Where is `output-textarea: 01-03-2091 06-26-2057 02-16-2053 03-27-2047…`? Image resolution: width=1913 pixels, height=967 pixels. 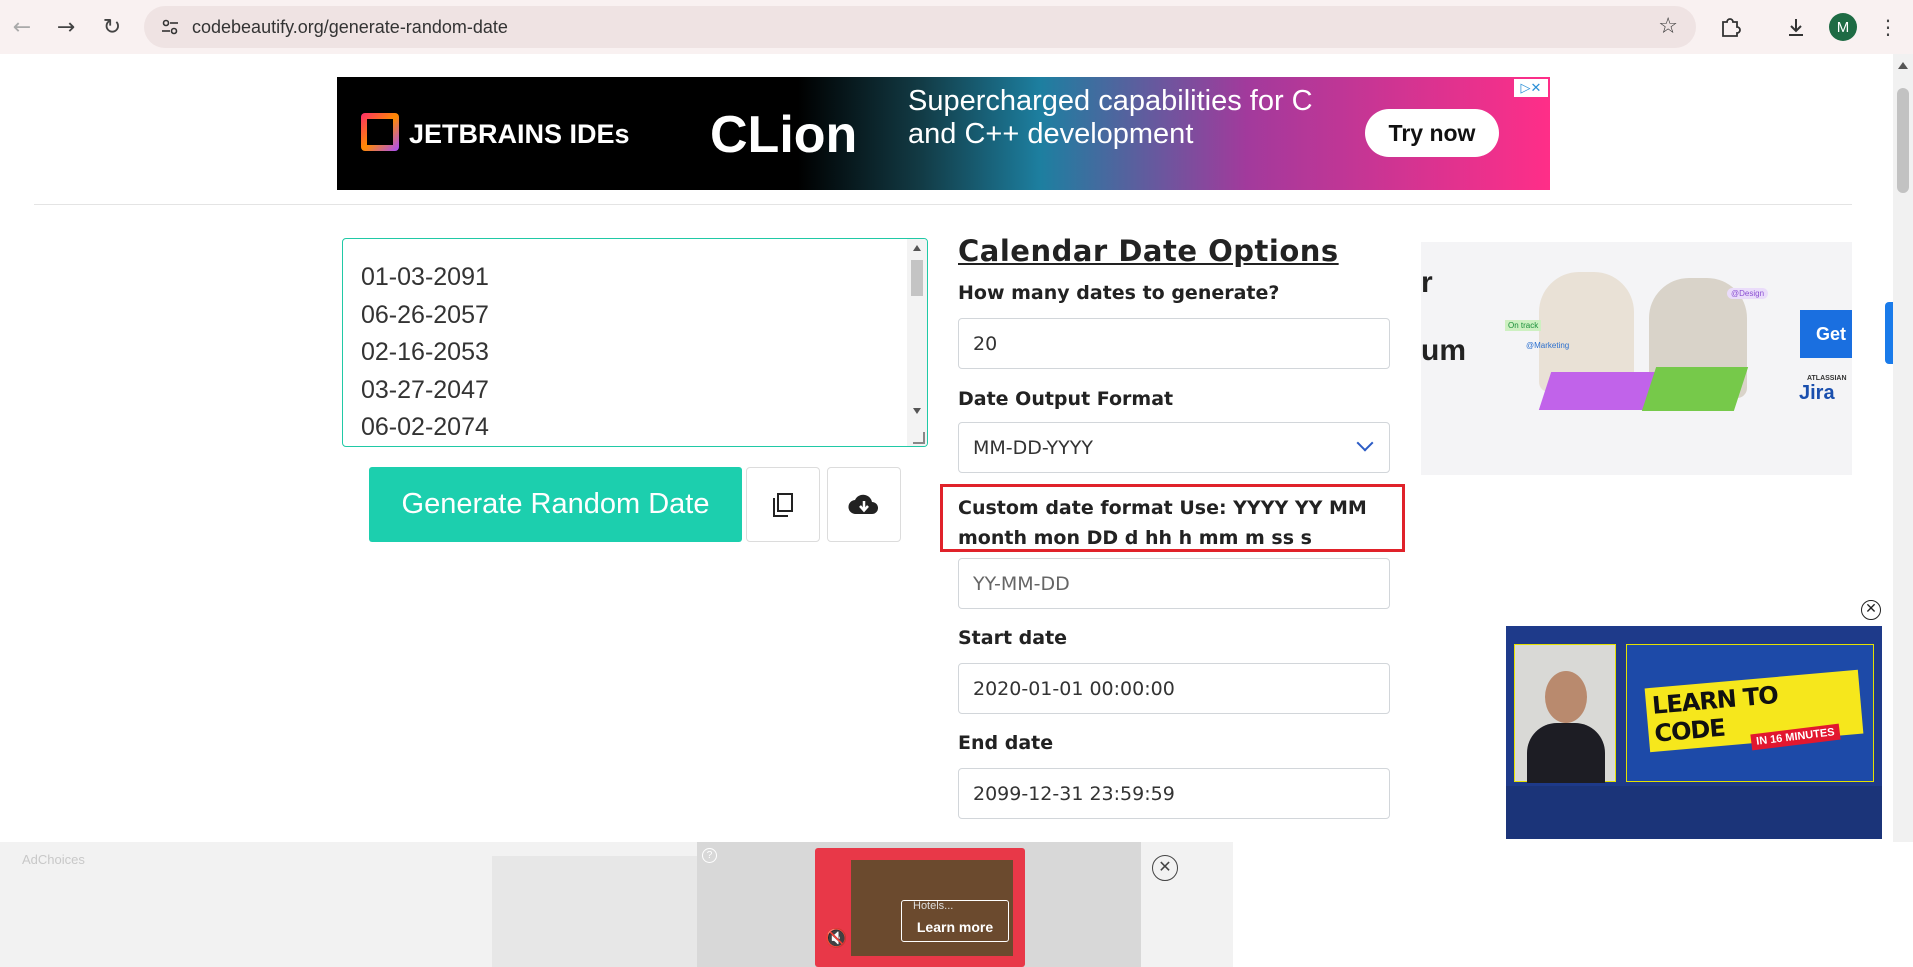 output-textarea: 01-03-2091 06-26-2057 02-16-2053 03-27-2047… is located at coordinates (635, 342).